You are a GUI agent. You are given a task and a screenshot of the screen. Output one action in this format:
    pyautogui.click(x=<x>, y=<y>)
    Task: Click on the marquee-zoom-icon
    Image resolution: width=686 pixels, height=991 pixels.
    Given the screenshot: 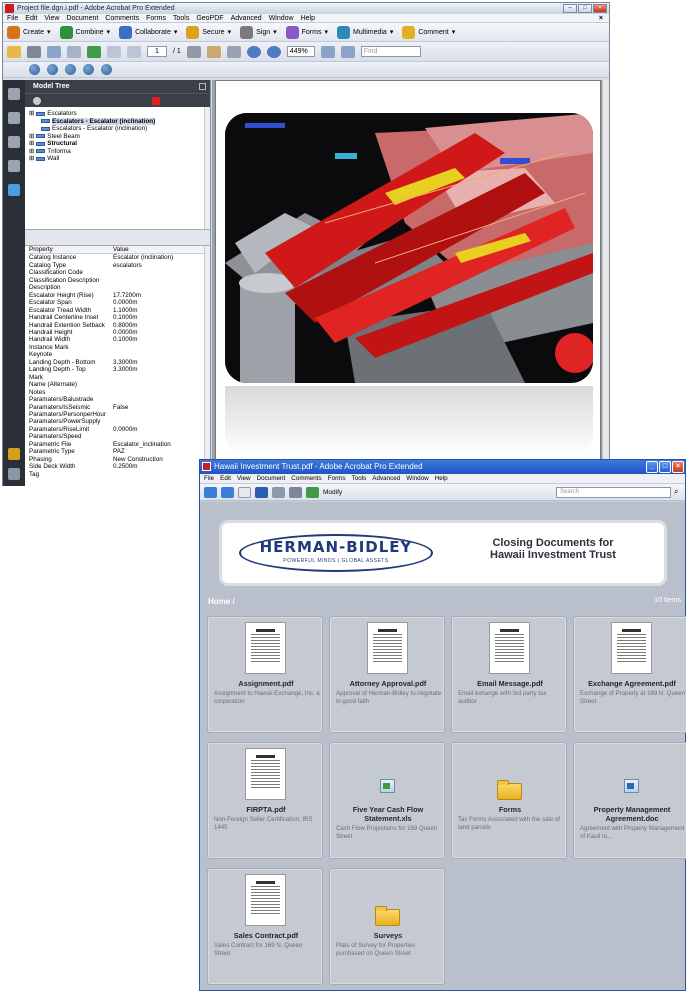 What is the action you would take?
    pyautogui.click(x=233, y=51)
    